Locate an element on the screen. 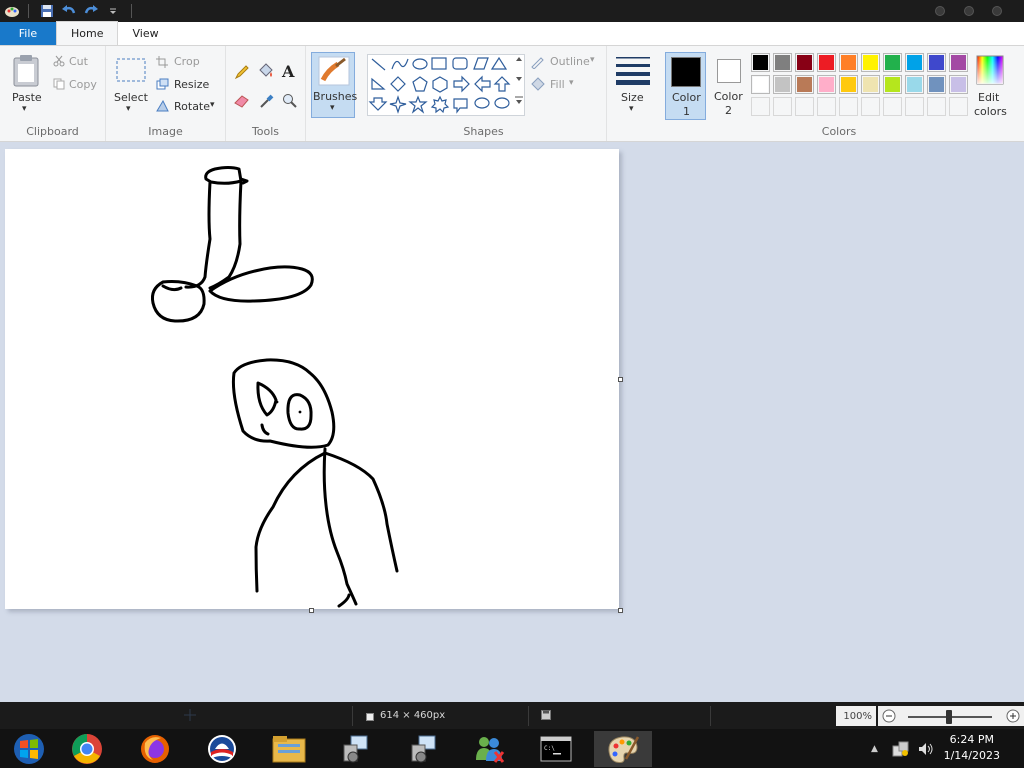  system-clock: 6:24 PM 1/14/2023 is located at coordinates (972, 748).